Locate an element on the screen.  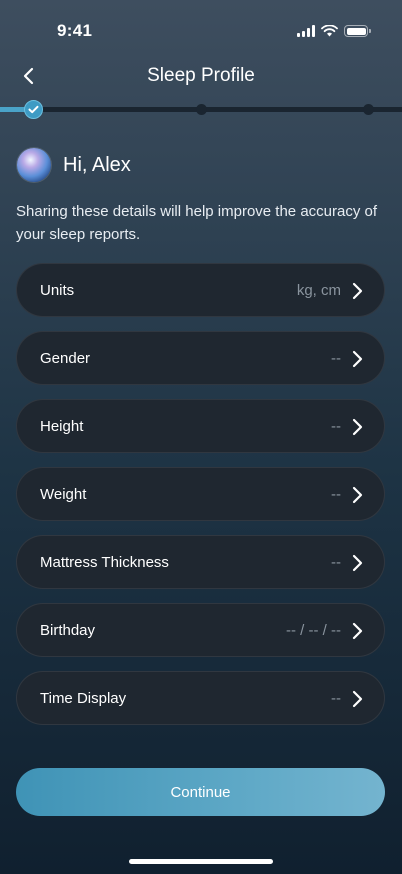
home-indicator is located at coordinates (201, 861).